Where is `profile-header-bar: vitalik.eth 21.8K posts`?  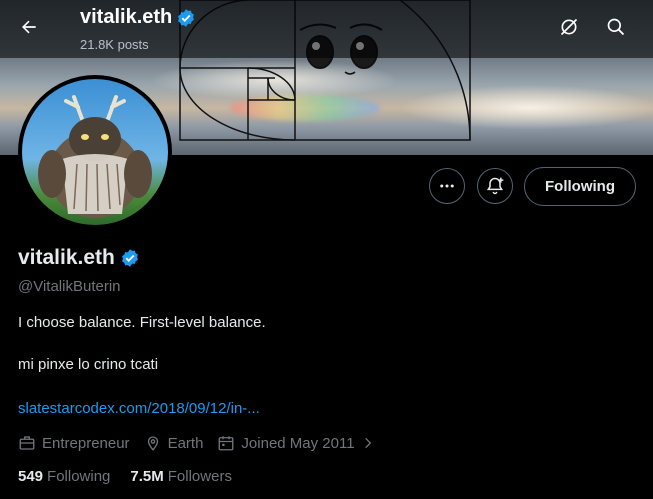 profile-header-bar: vitalik.eth 21.8K posts is located at coordinates (326, 29).